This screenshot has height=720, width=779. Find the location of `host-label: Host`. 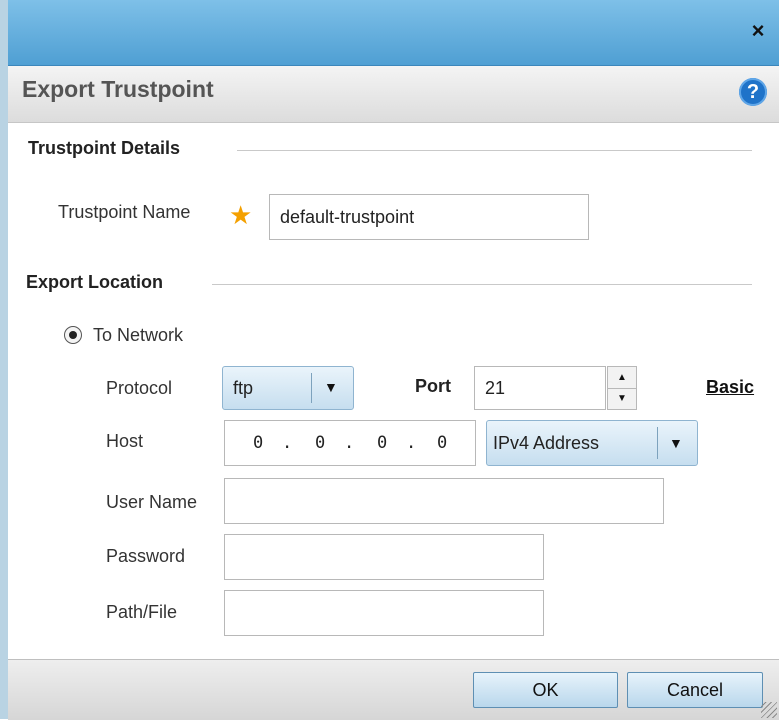

host-label: Host is located at coordinates (125, 441).